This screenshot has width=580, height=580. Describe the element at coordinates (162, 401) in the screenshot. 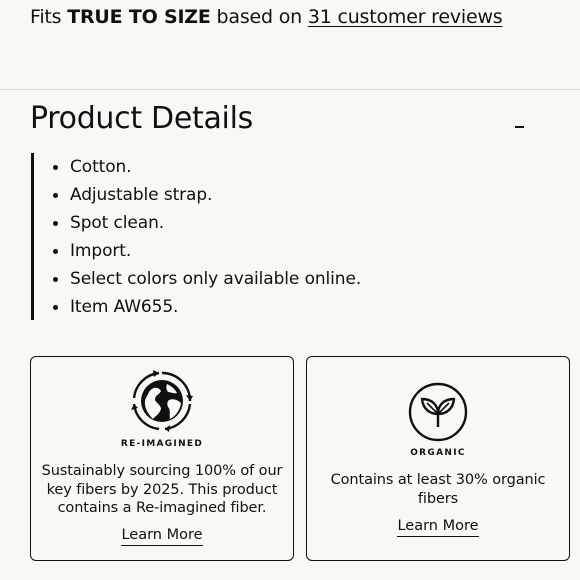

I see `globe-recycle-icon` at that location.